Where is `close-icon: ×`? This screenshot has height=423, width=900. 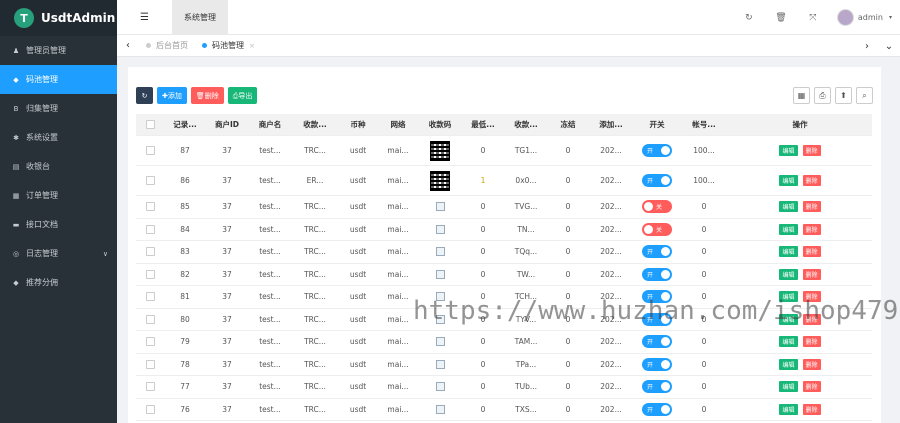 close-icon: × is located at coordinates (252, 46).